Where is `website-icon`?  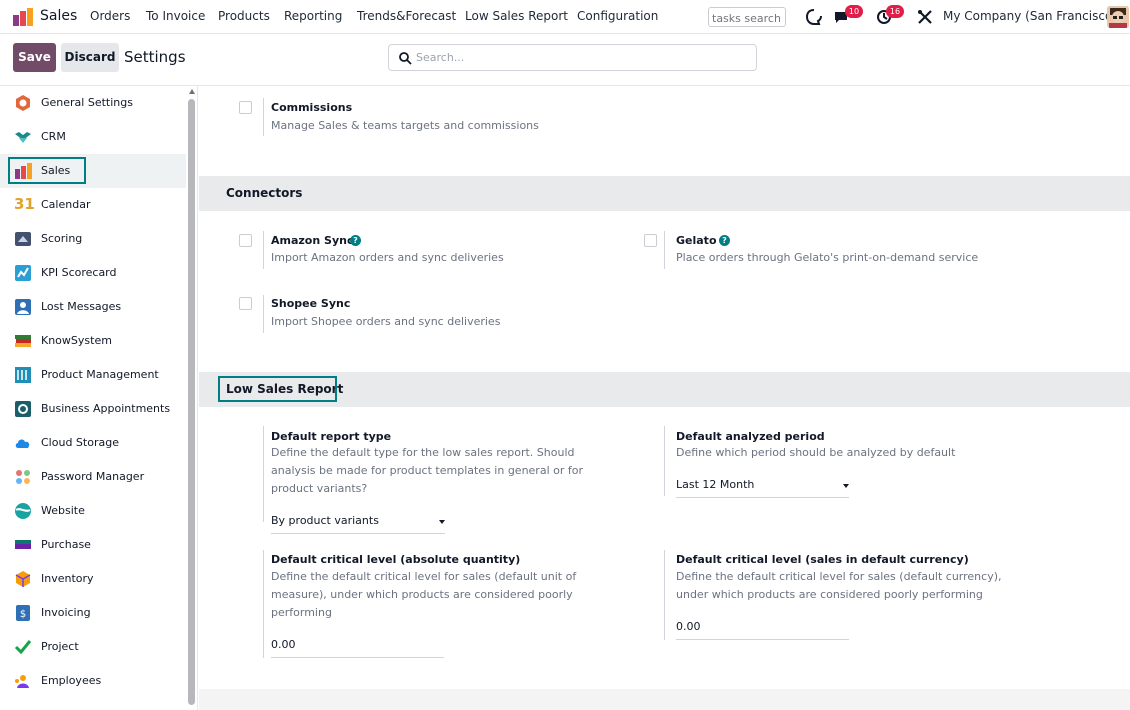
website-icon is located at coordinates (23, 511).